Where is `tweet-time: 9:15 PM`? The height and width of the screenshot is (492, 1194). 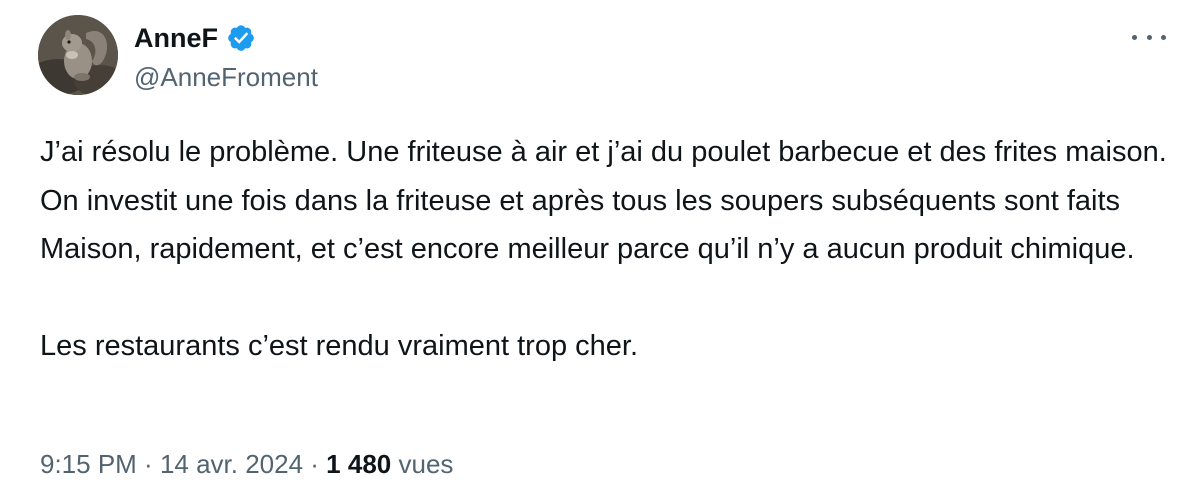
tweet-time: 9:15 PM is located at coordinates (88, 464).